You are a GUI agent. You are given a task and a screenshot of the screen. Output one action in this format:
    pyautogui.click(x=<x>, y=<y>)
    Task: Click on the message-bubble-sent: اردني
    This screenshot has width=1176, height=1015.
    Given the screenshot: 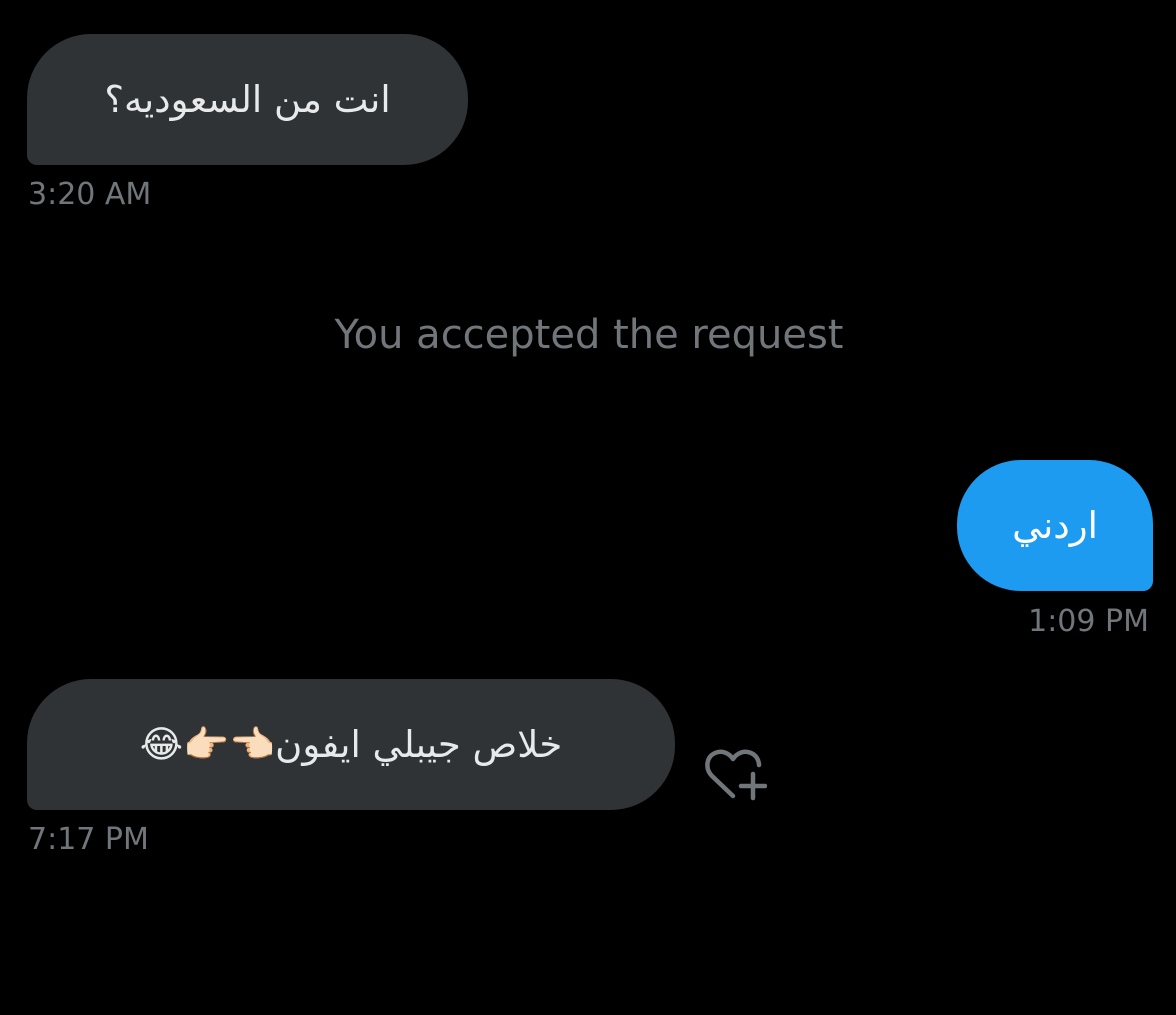 What is the action you would take?
    pyautogui.click(x=1055, y=525)
    